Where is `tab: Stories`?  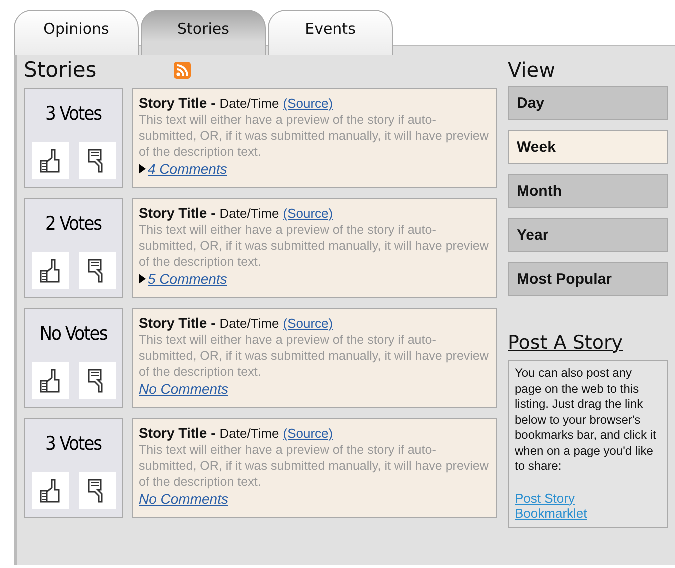 tab: Stories is located at coordinates (203, 32).